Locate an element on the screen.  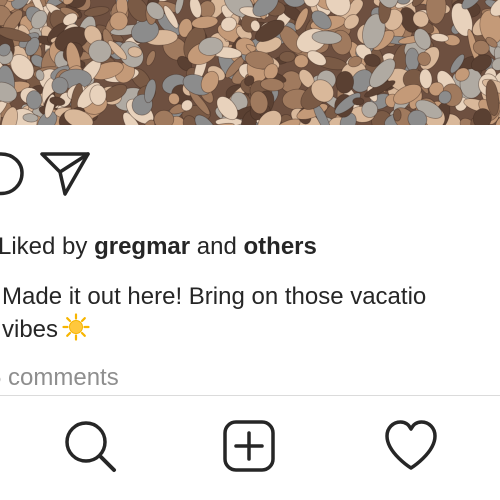
comment-icon is located at coordinates (14, 175).